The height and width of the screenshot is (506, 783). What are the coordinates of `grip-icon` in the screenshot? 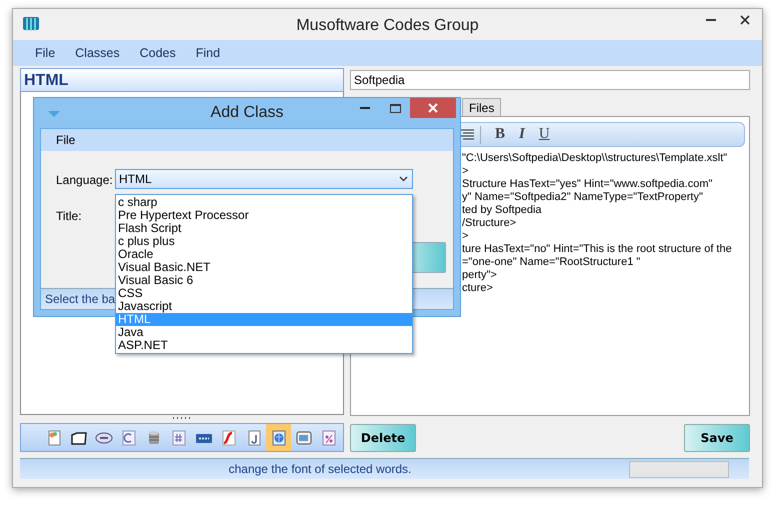 It's located at (182, 418).